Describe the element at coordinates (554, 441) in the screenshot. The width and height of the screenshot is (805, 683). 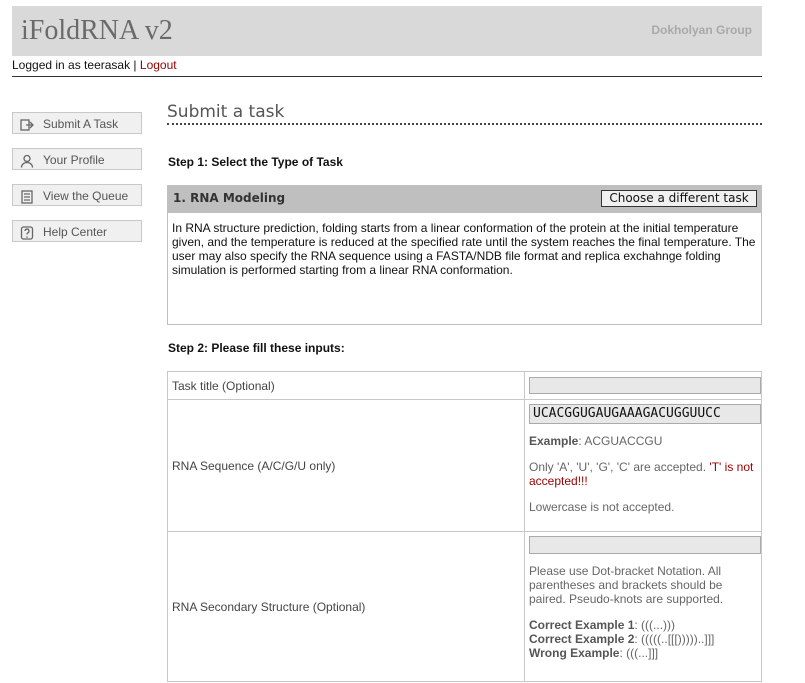
I see `sequence-example-label: Example` at that location.